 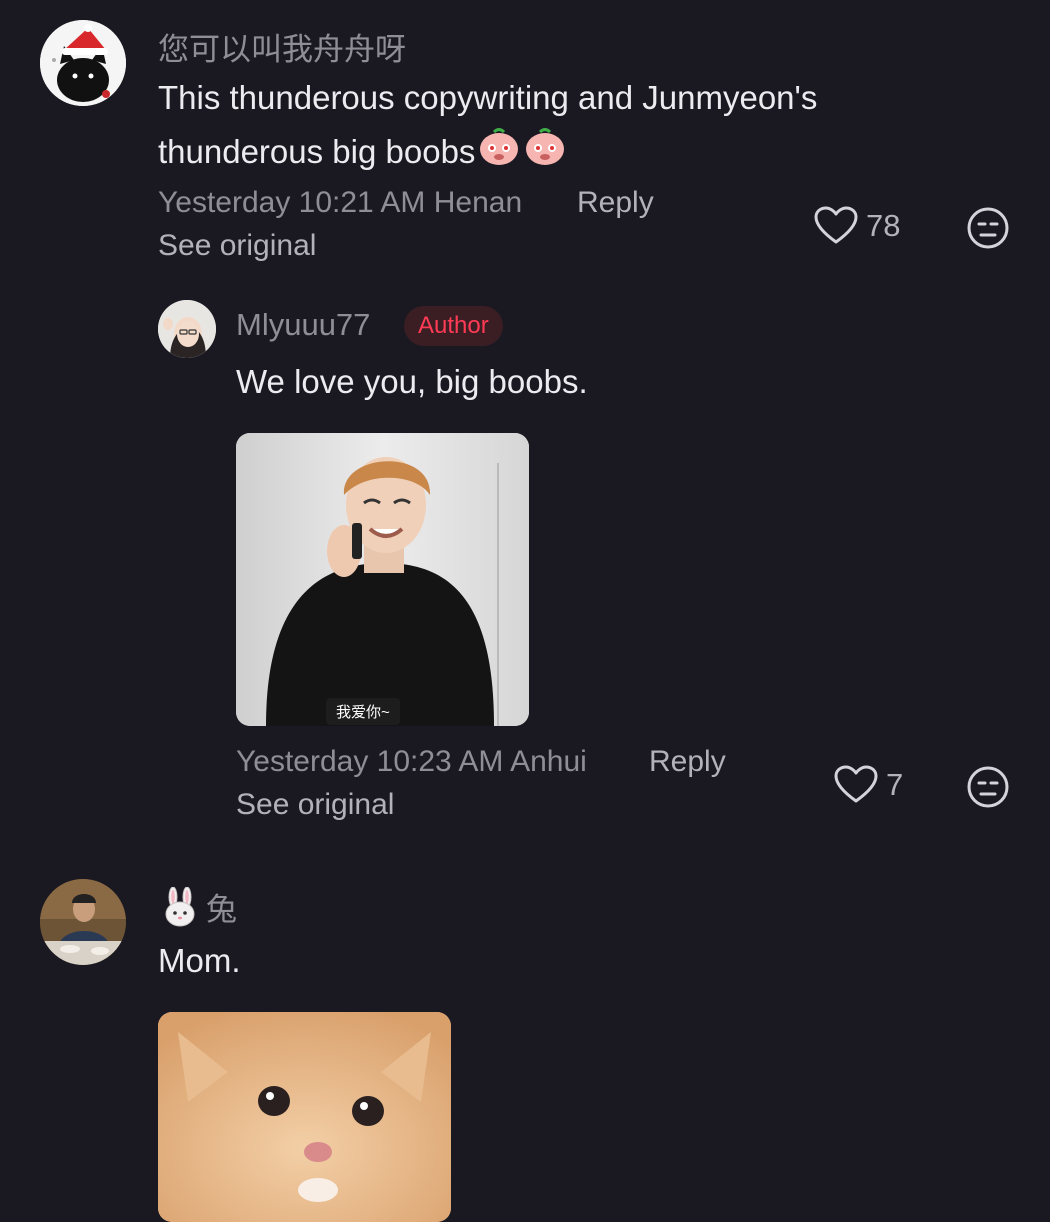 I want to click on reply-username: Mlyuuu77, so click(x=303, y=325).